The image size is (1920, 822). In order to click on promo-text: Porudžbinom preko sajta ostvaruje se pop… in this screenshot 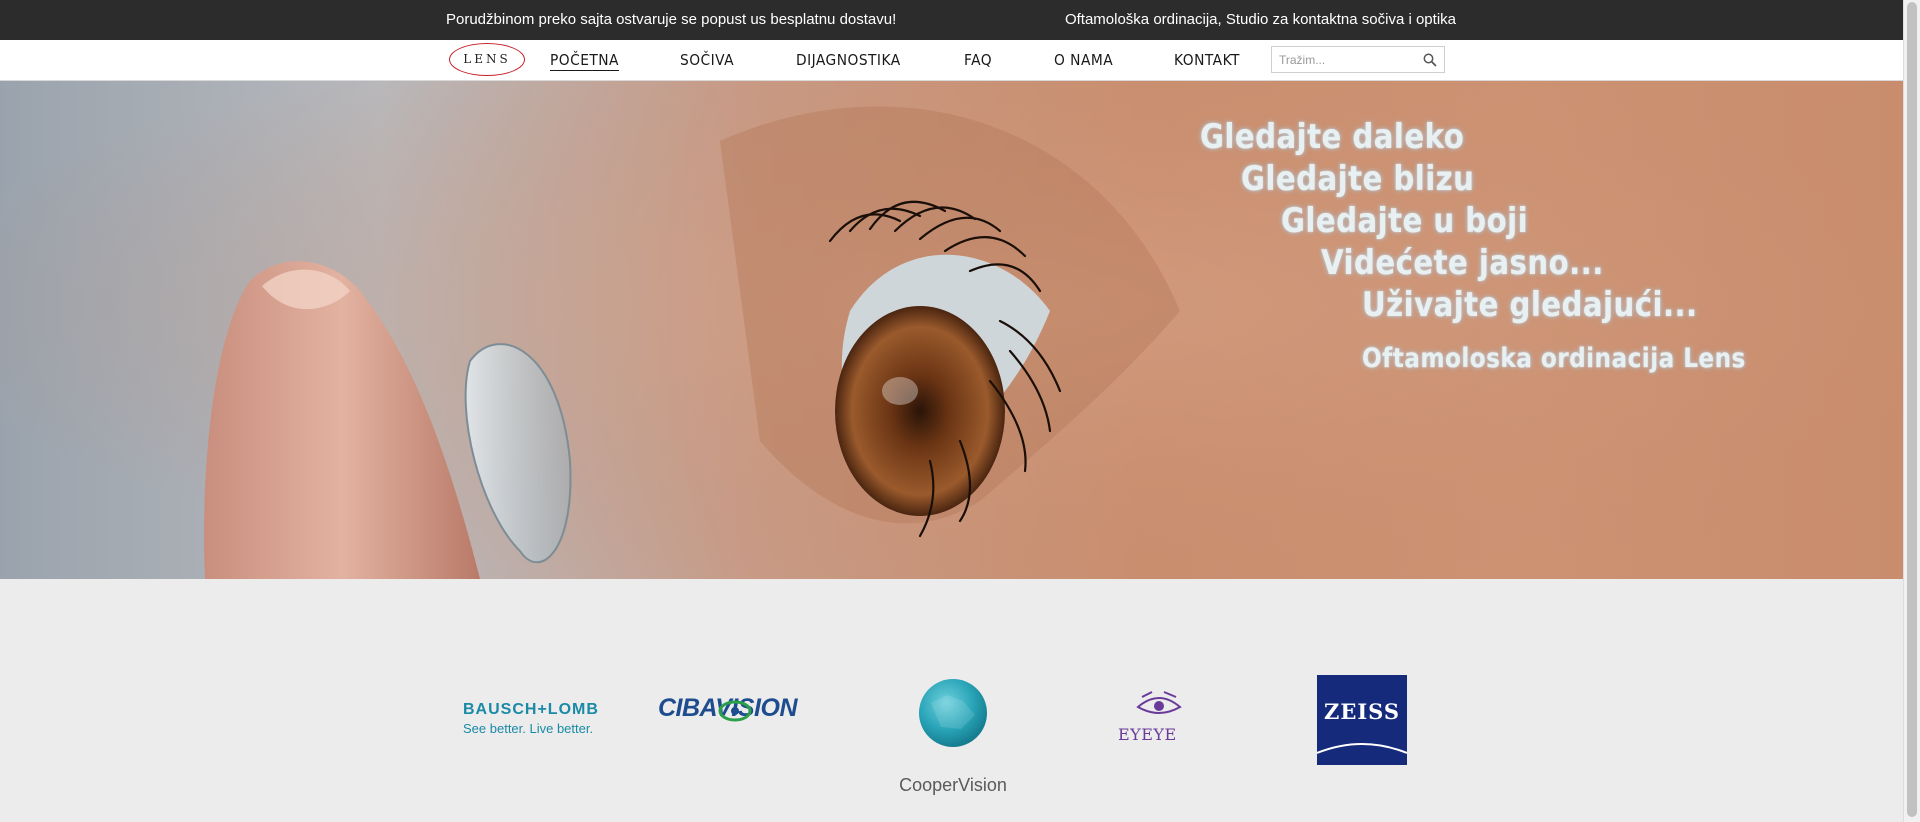, I will do `click(671, 19)`.